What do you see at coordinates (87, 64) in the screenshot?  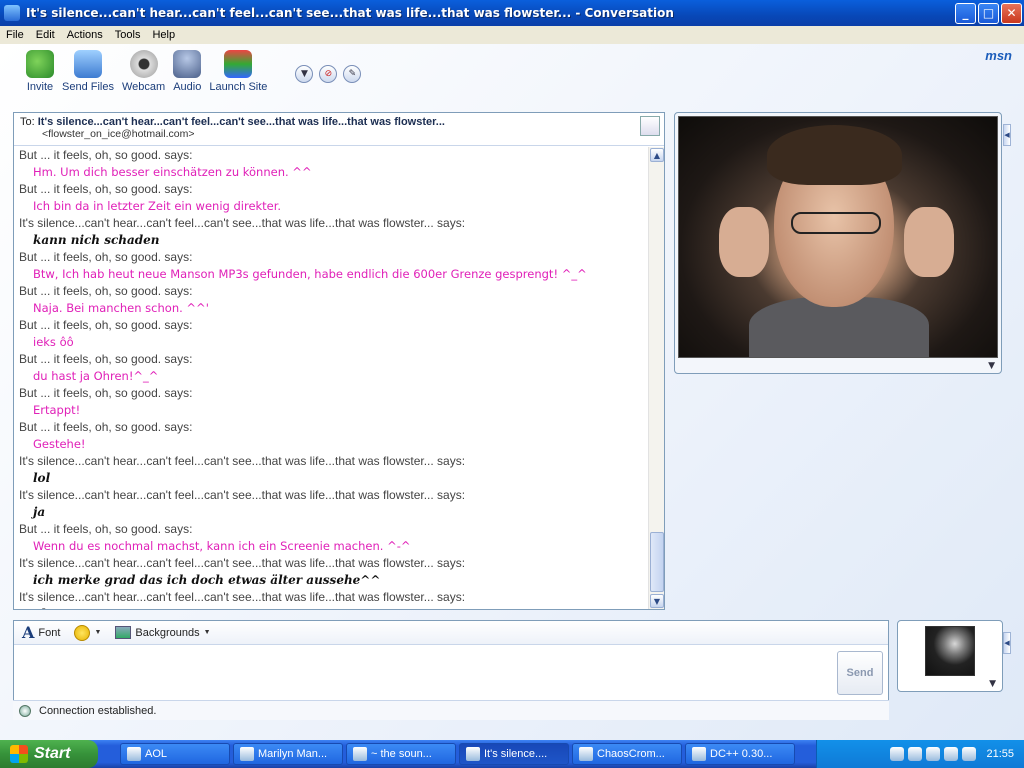 I see `send-files-icon` at bounding box center [87, 64].